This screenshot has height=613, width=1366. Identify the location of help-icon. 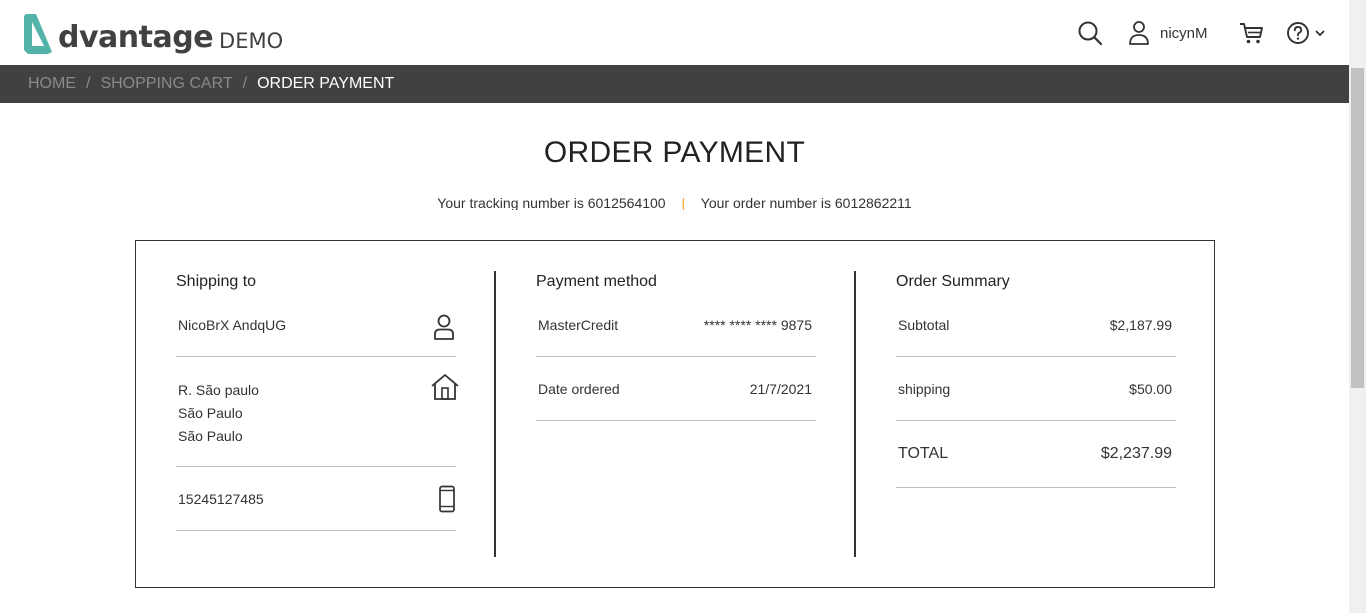
(1298, 33).